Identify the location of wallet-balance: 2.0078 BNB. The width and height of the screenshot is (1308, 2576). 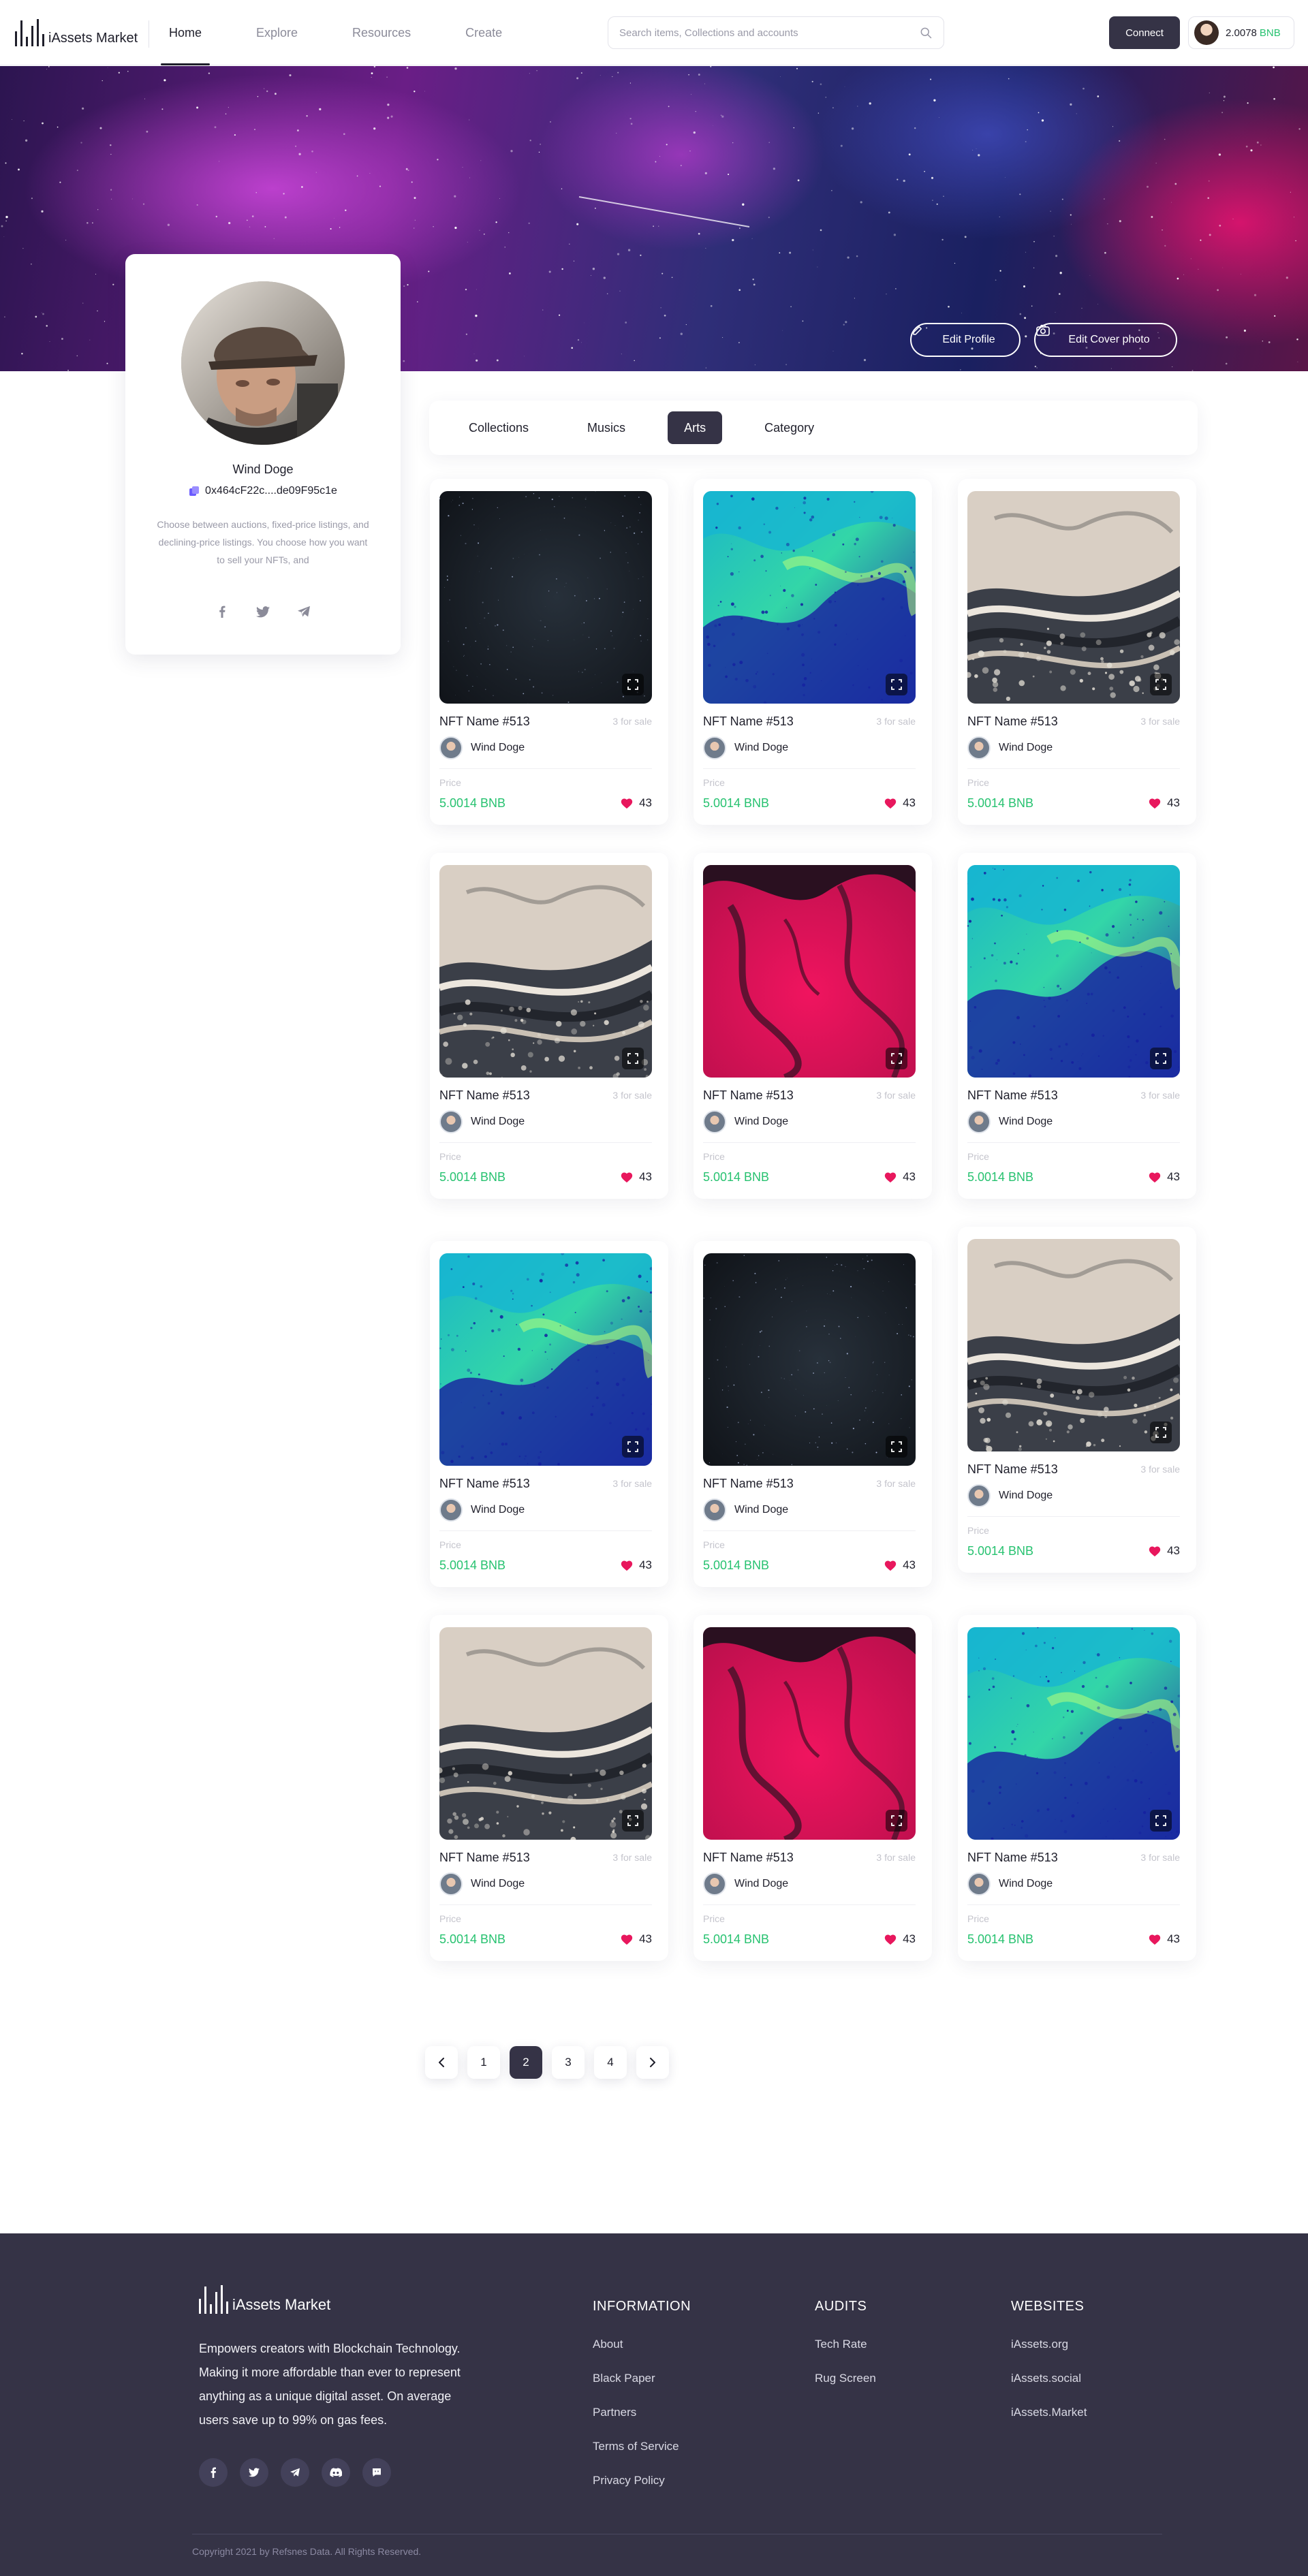
(1241, 32).